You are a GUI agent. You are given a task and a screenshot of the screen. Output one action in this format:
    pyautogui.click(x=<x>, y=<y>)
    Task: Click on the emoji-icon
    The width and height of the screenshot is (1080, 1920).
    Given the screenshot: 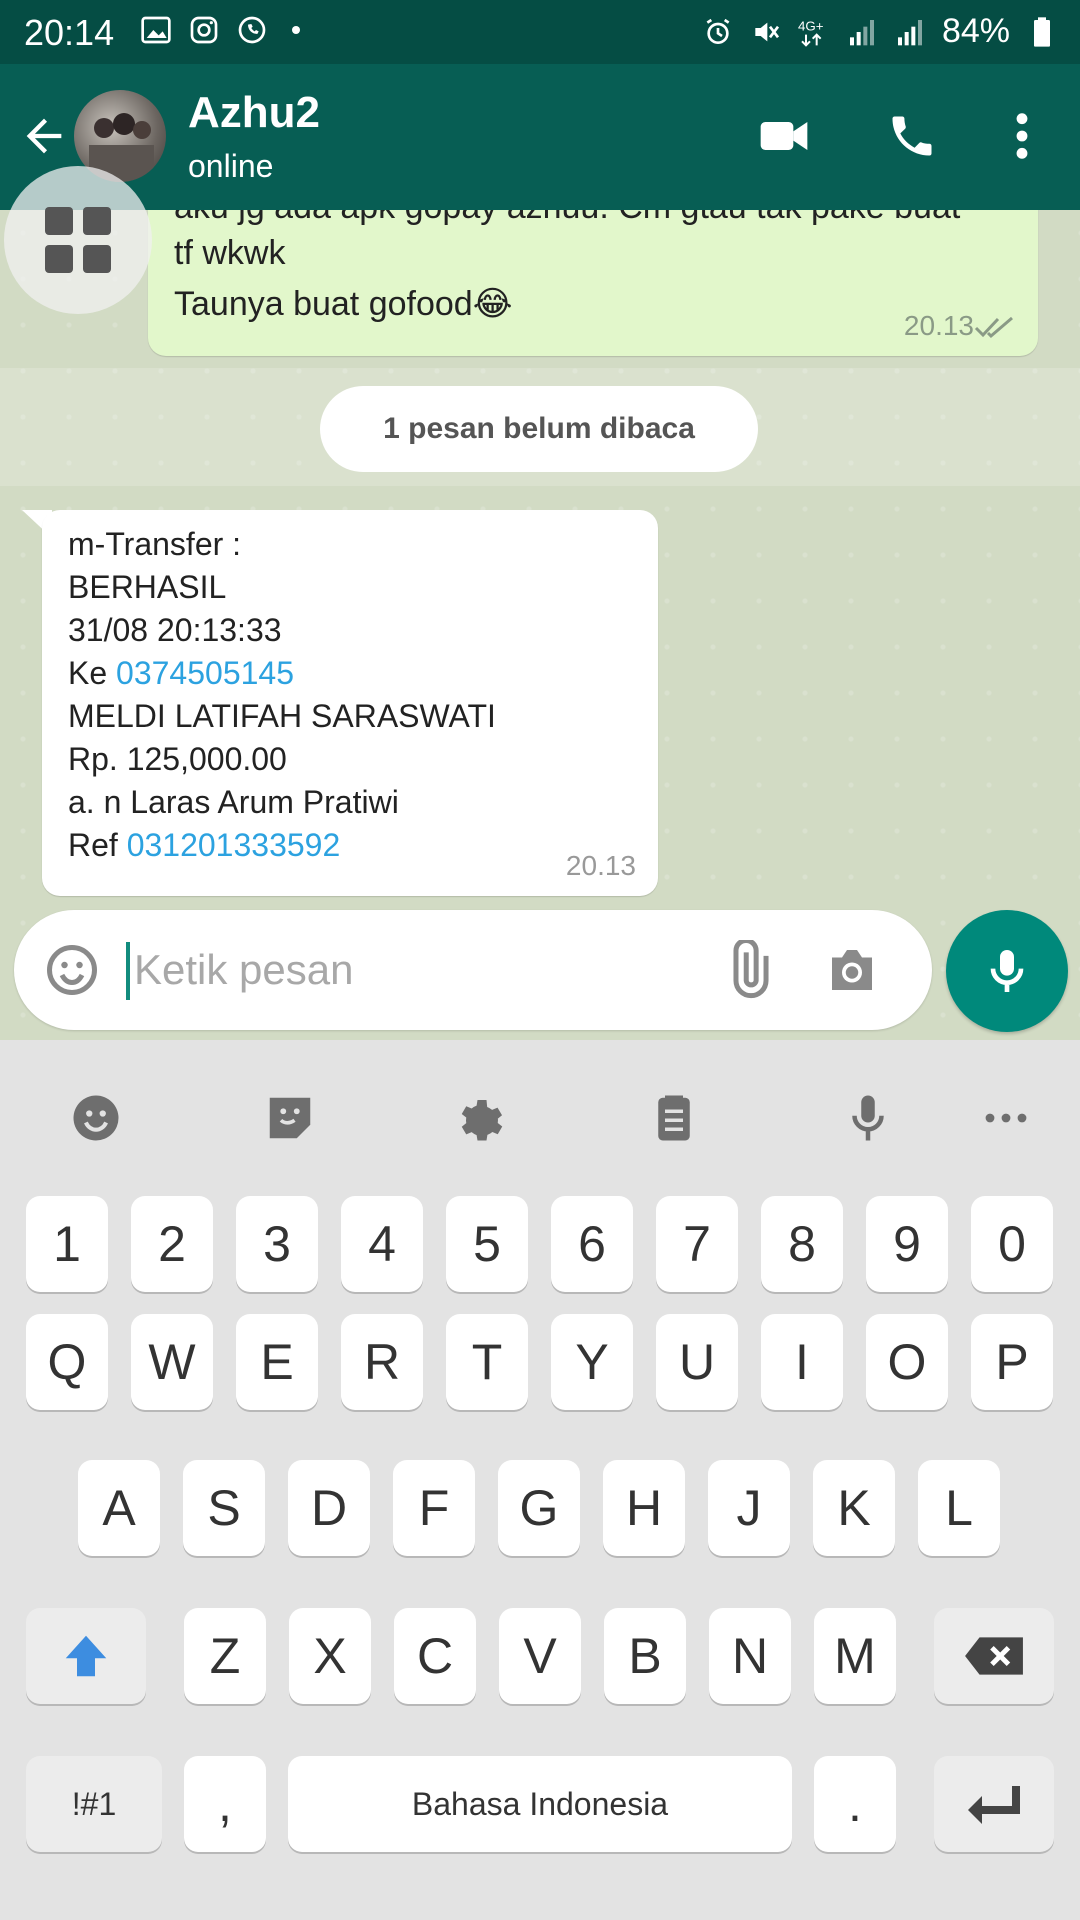 What is the action you would take?
    pyautogui.click(x=72, y=970)
    